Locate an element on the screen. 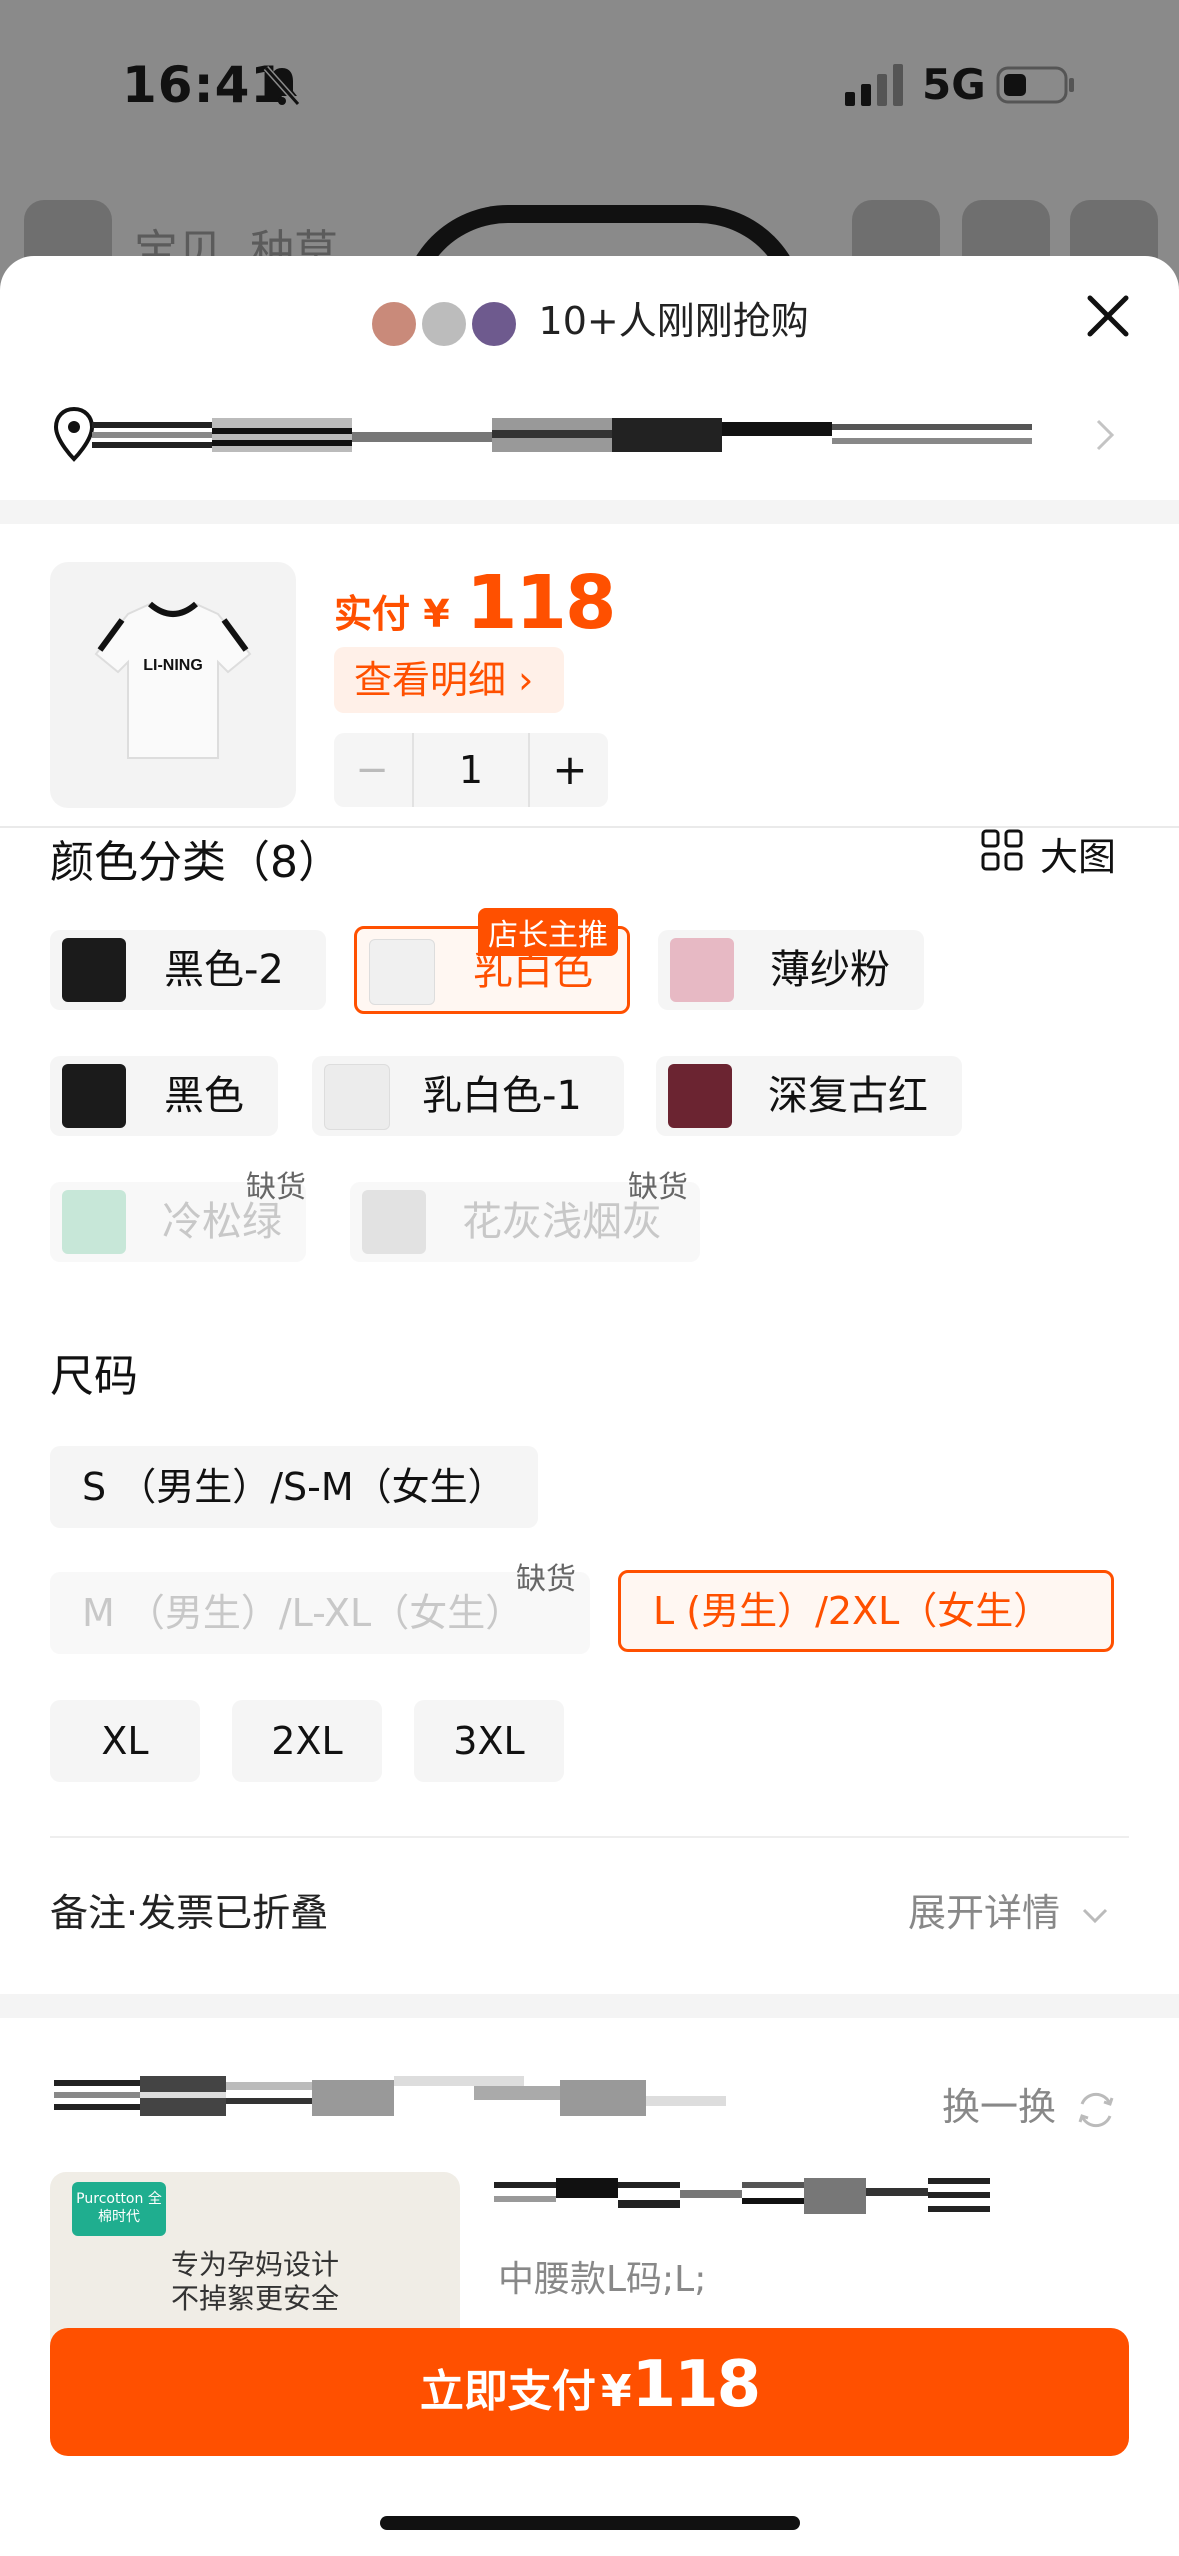 Image resolution: width=1179 pixels, height=2556 pixels. chevron-down-icon is located at coordinates (1095, 1915).